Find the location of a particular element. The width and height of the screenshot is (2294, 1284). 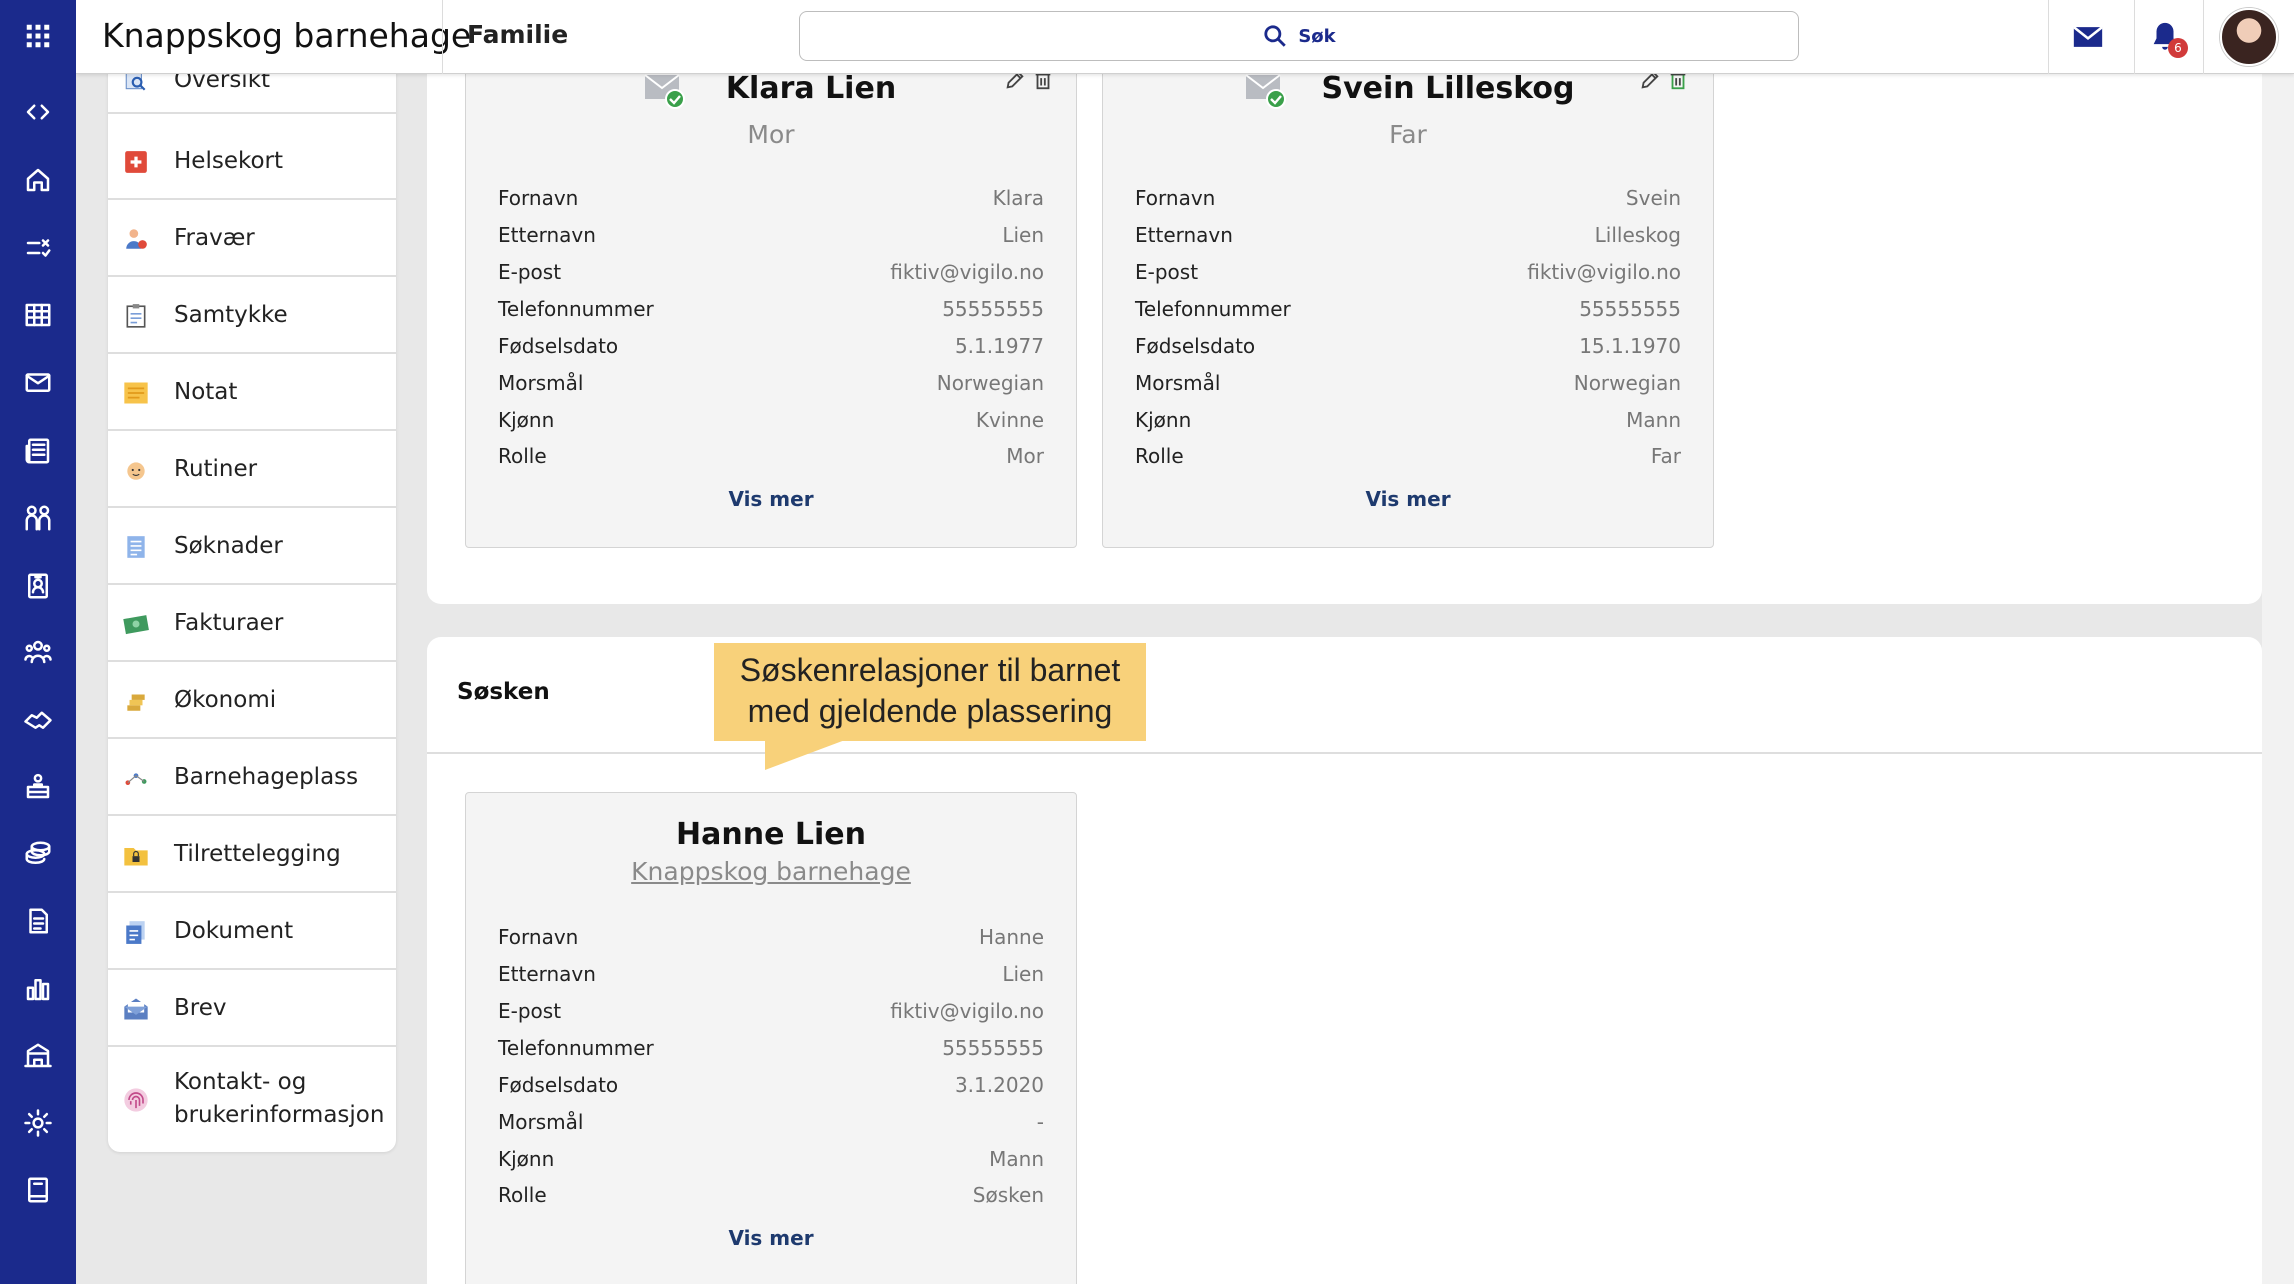

people-icon is located at coordinates (38, 518).